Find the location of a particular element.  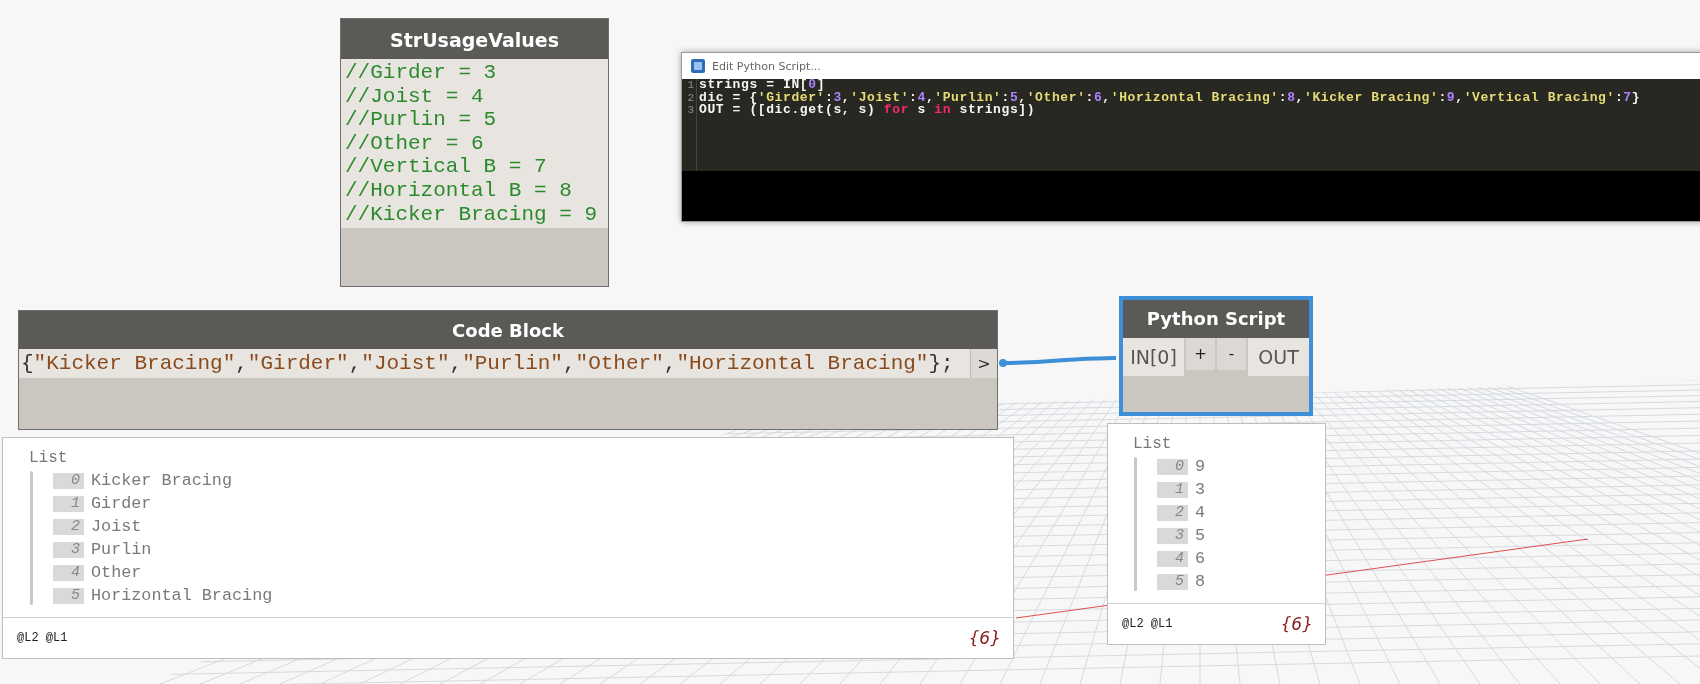

code-block-node: StrUsageValues //Girder = 3 //Joist = 4 //Purlin = 5 //Other = 6 //Vertical B = 7 //Horizontal B = 8 //Kicker Bracing = 9 is located at coordinates (474, 152).